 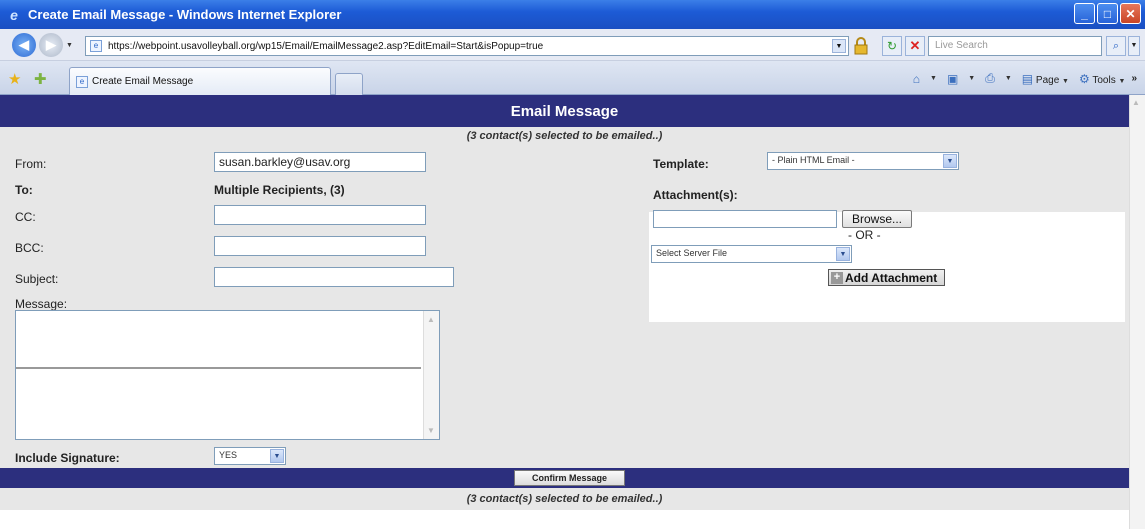 I want to click on footer-bar: Confirm Message, so click(x=564, y=478).